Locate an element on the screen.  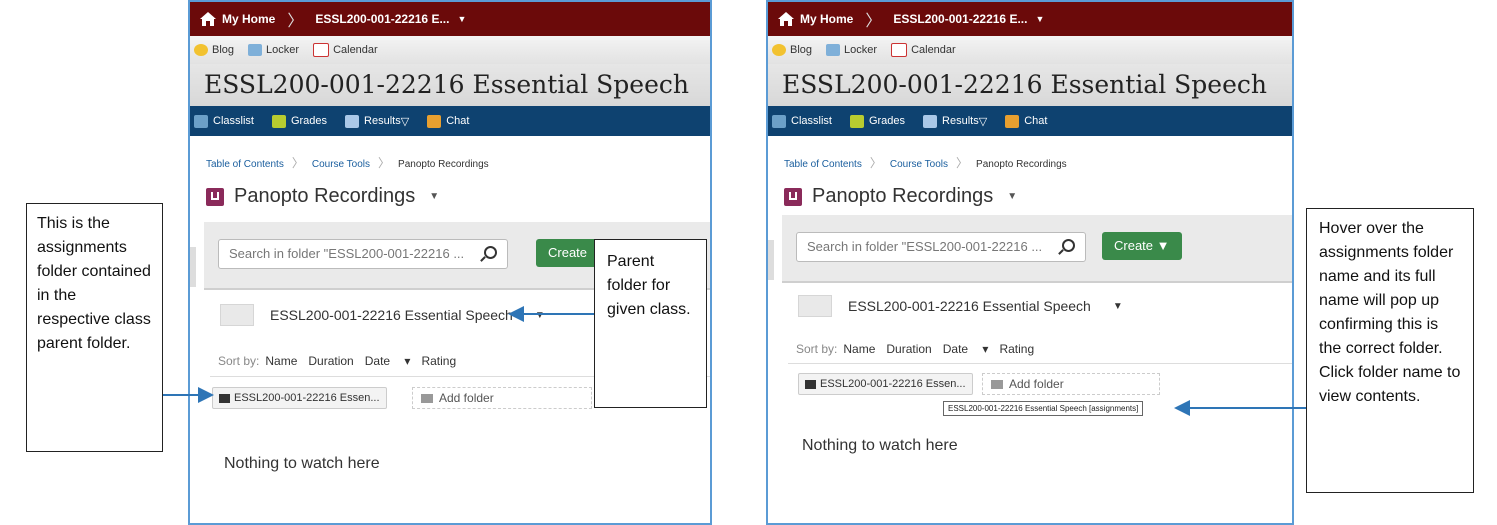
locker-icon is located at coordinates (833, 50).